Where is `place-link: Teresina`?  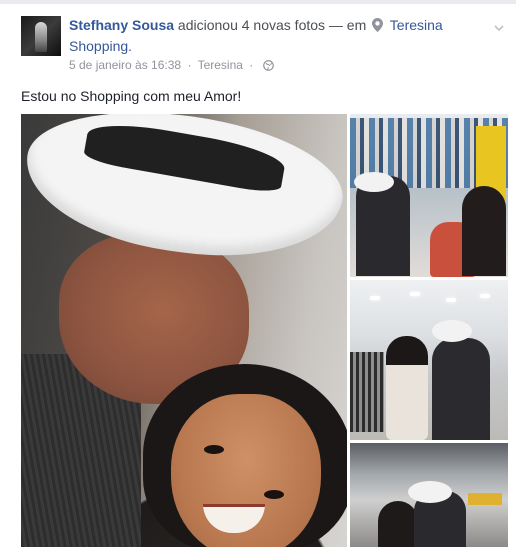
place-link: Teresina is located at coordinates (220, 65).